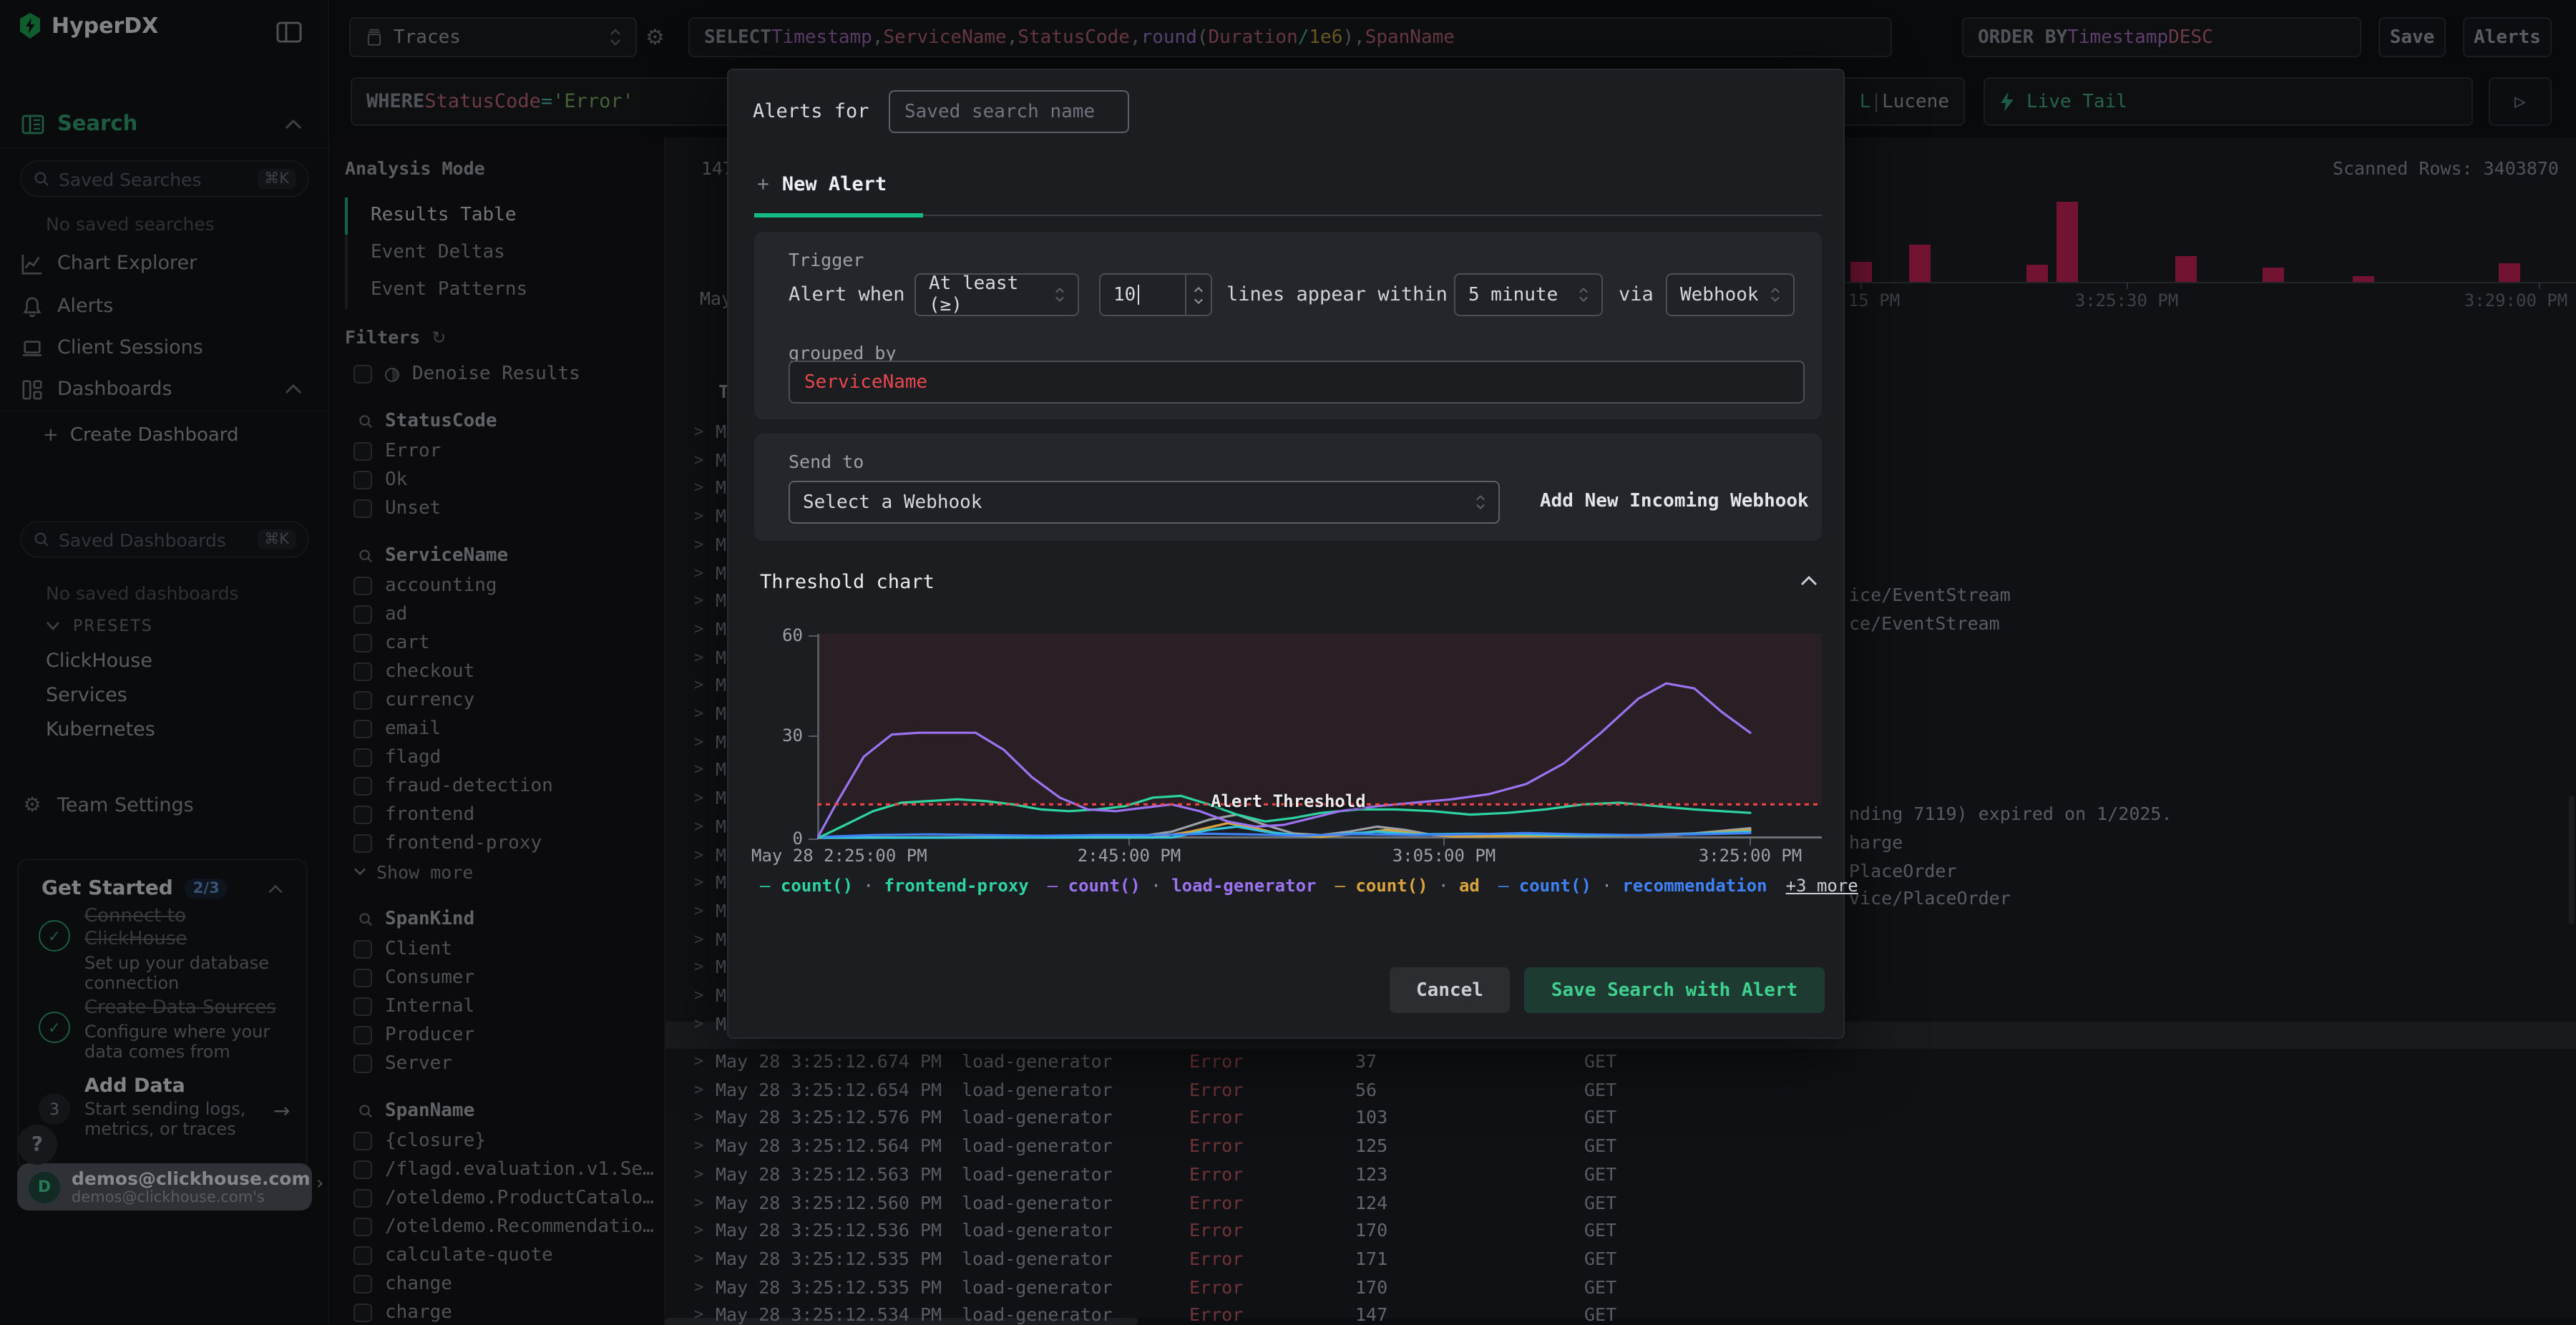 The width and height of the screenshot is (2576, 1325). Describe the element at coordinates (1288, 801) in the screenshot. I see `alert-threshold-label: Alert Threshold` at that location.